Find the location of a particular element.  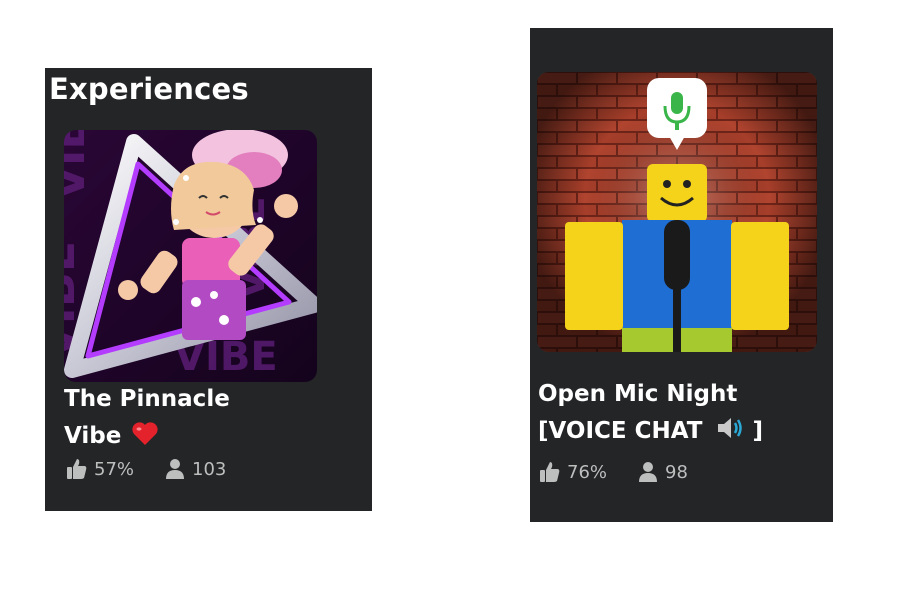

game-thumbnail: VIBE VIBE VIBE VIBE is located at coordinates (190, 256).